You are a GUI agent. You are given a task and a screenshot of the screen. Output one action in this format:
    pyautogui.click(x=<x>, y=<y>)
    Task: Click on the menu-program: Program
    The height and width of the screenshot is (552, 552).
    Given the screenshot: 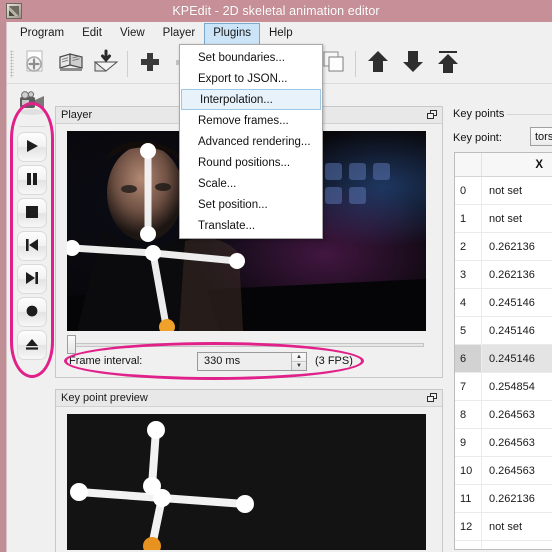 What is the action you would take?
    pyautogui.click(x=42, y=33)
    